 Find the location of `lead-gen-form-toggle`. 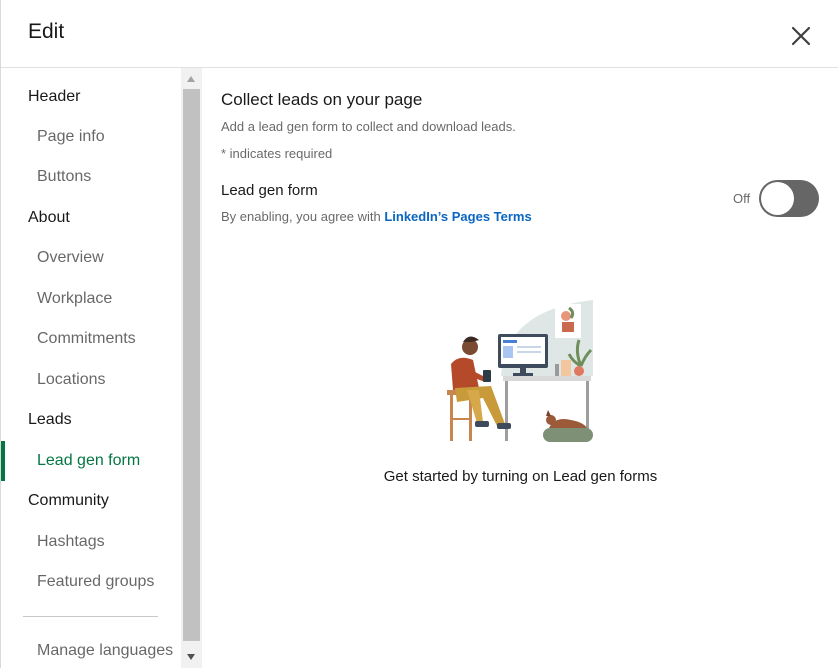

lead-gen-form-toggle is located at coordinates (789, 198).